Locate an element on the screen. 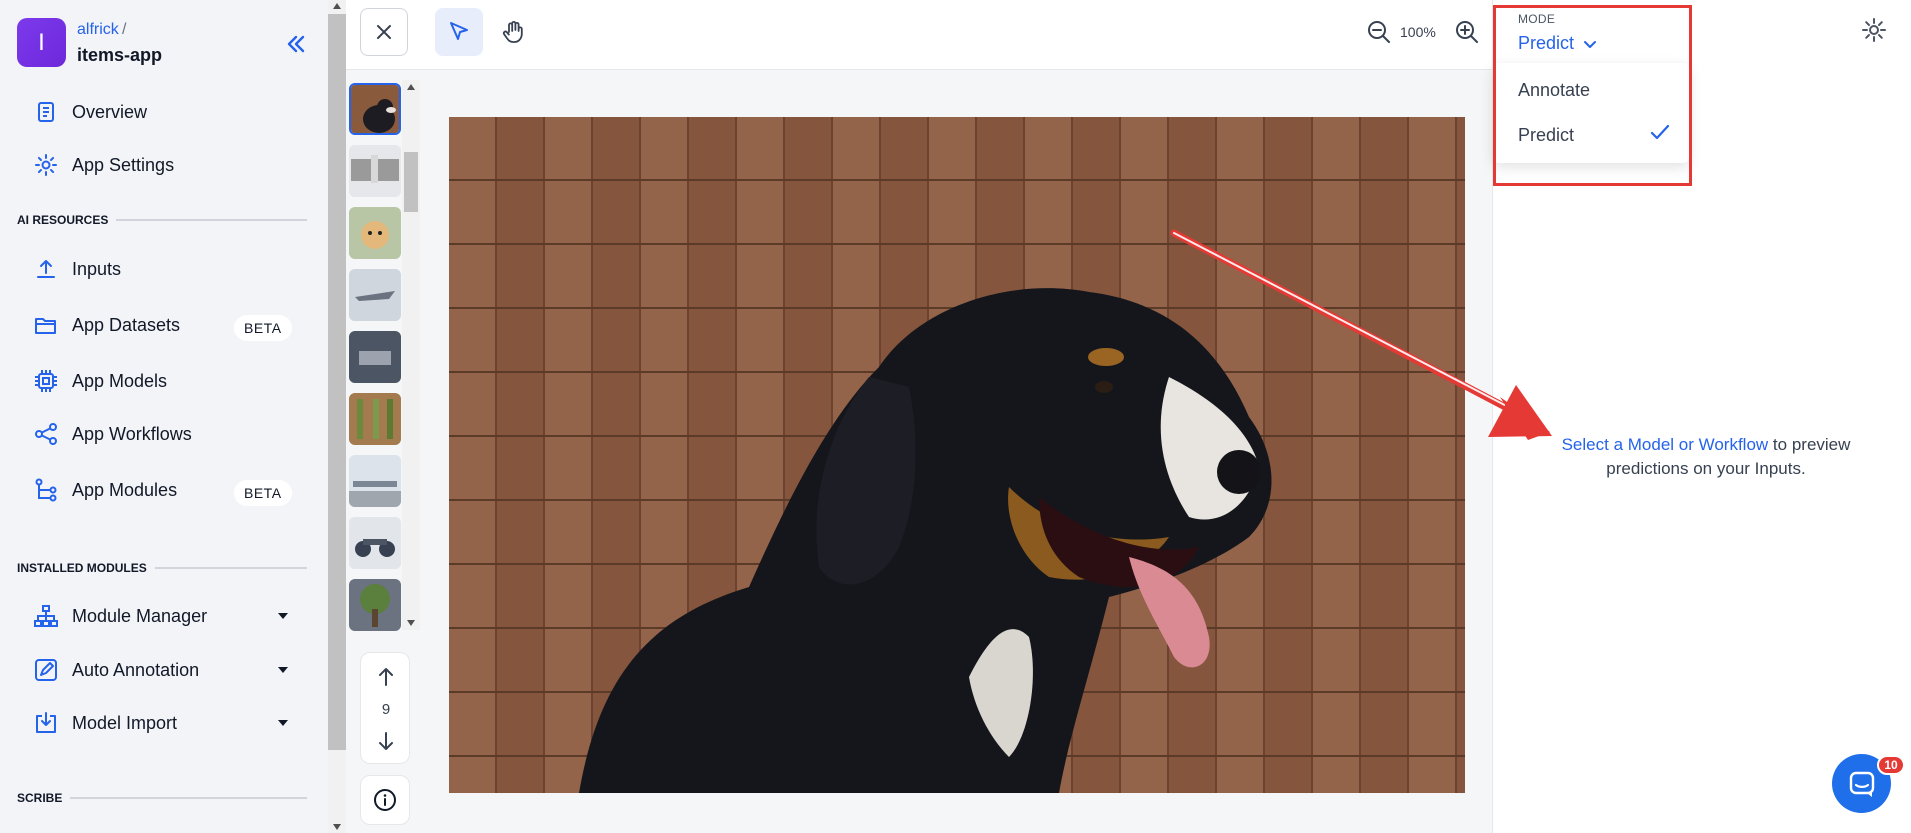  thumbnail-dog is located at coordinates (375, 109).